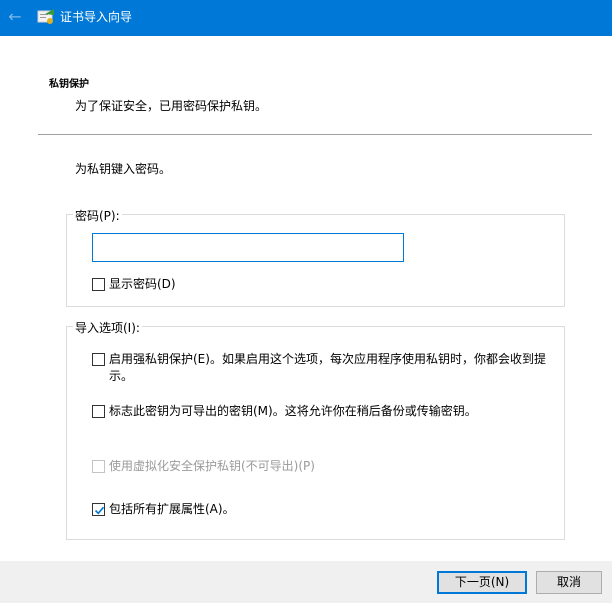  Describe the element at coordinates (212, 466) in the screenshot. I see `virtualization-protection-label: 使用虚拟化安全保护私钥(不可导出)(P)` at that location.